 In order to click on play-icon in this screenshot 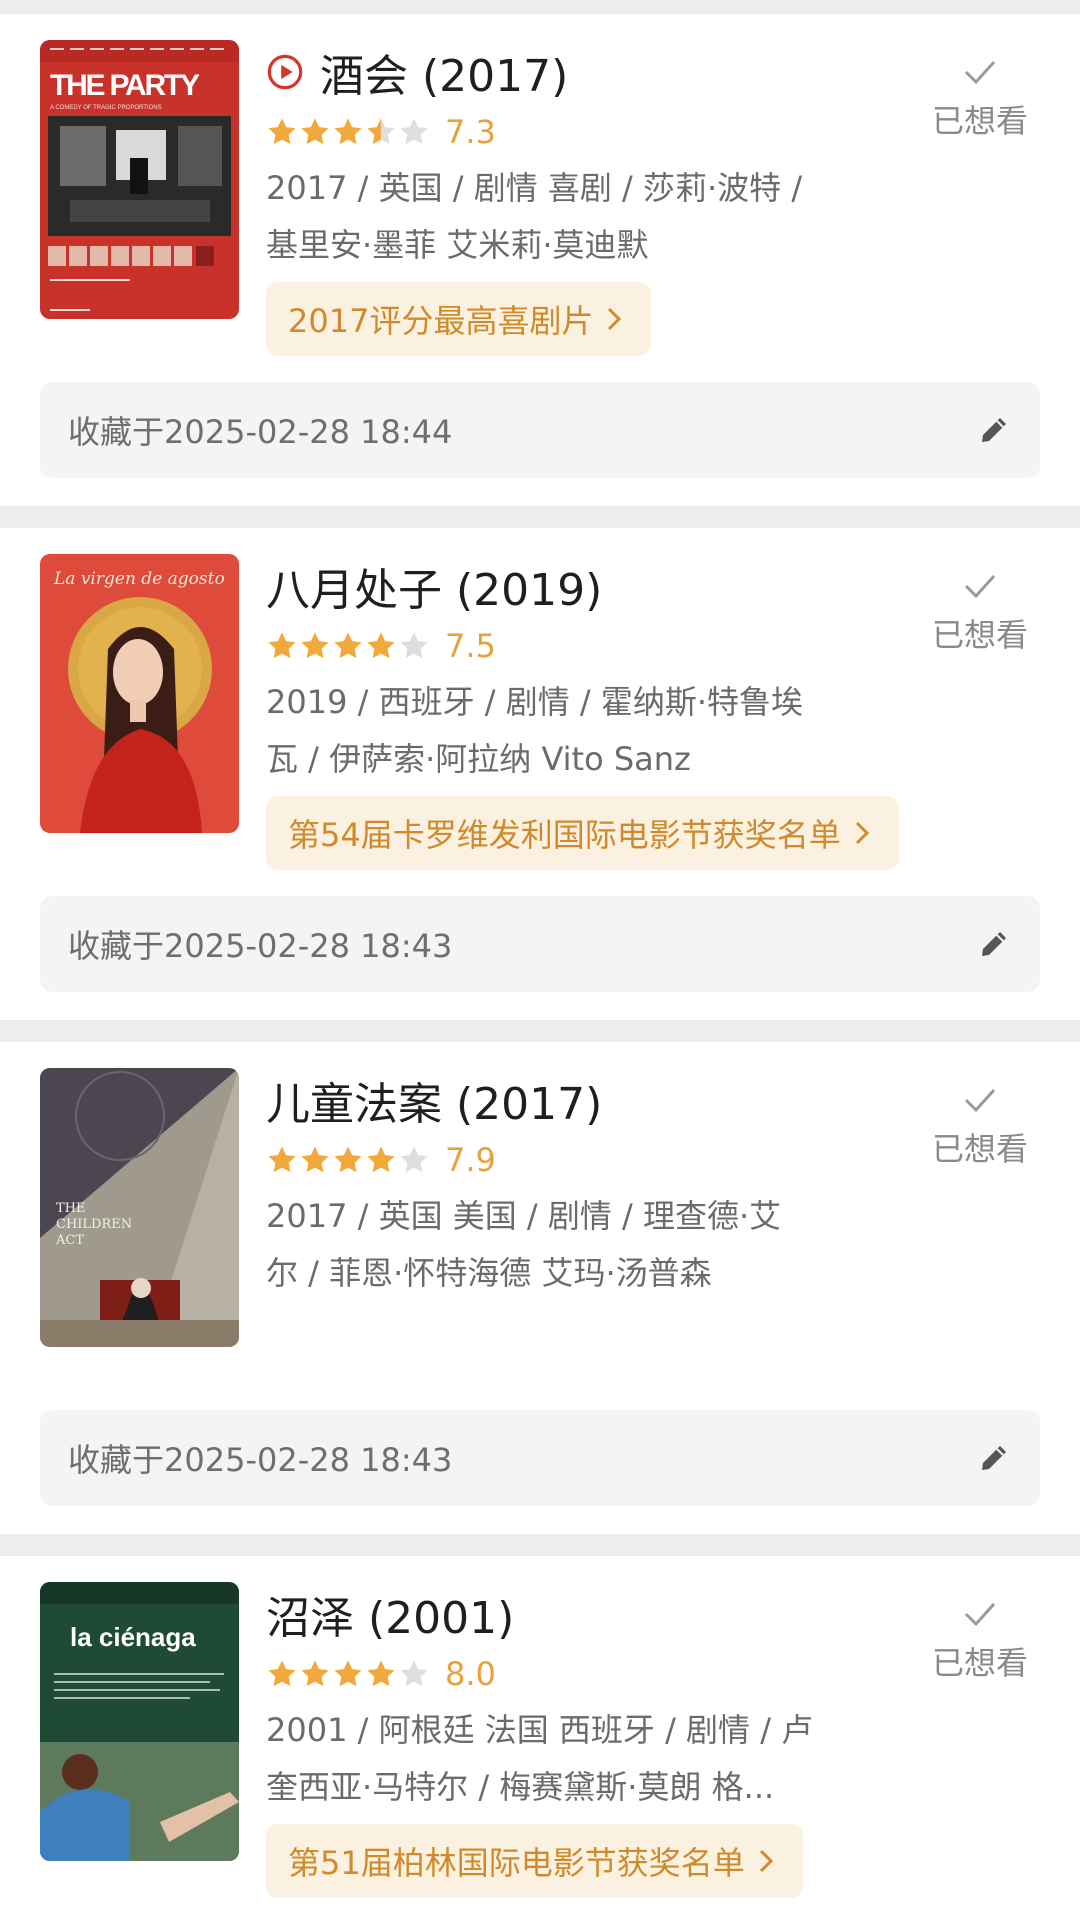, I will do `click(285, 72)`.